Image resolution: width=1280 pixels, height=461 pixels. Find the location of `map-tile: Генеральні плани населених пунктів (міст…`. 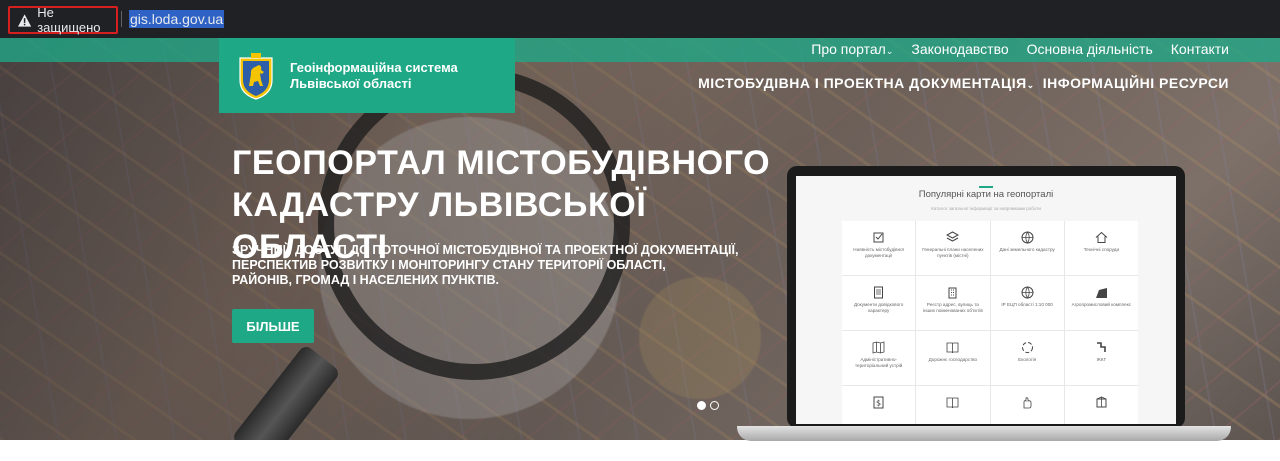

map-tile: Генеральні плани населених пунктів (міст… is located at coordinates (953, 248).